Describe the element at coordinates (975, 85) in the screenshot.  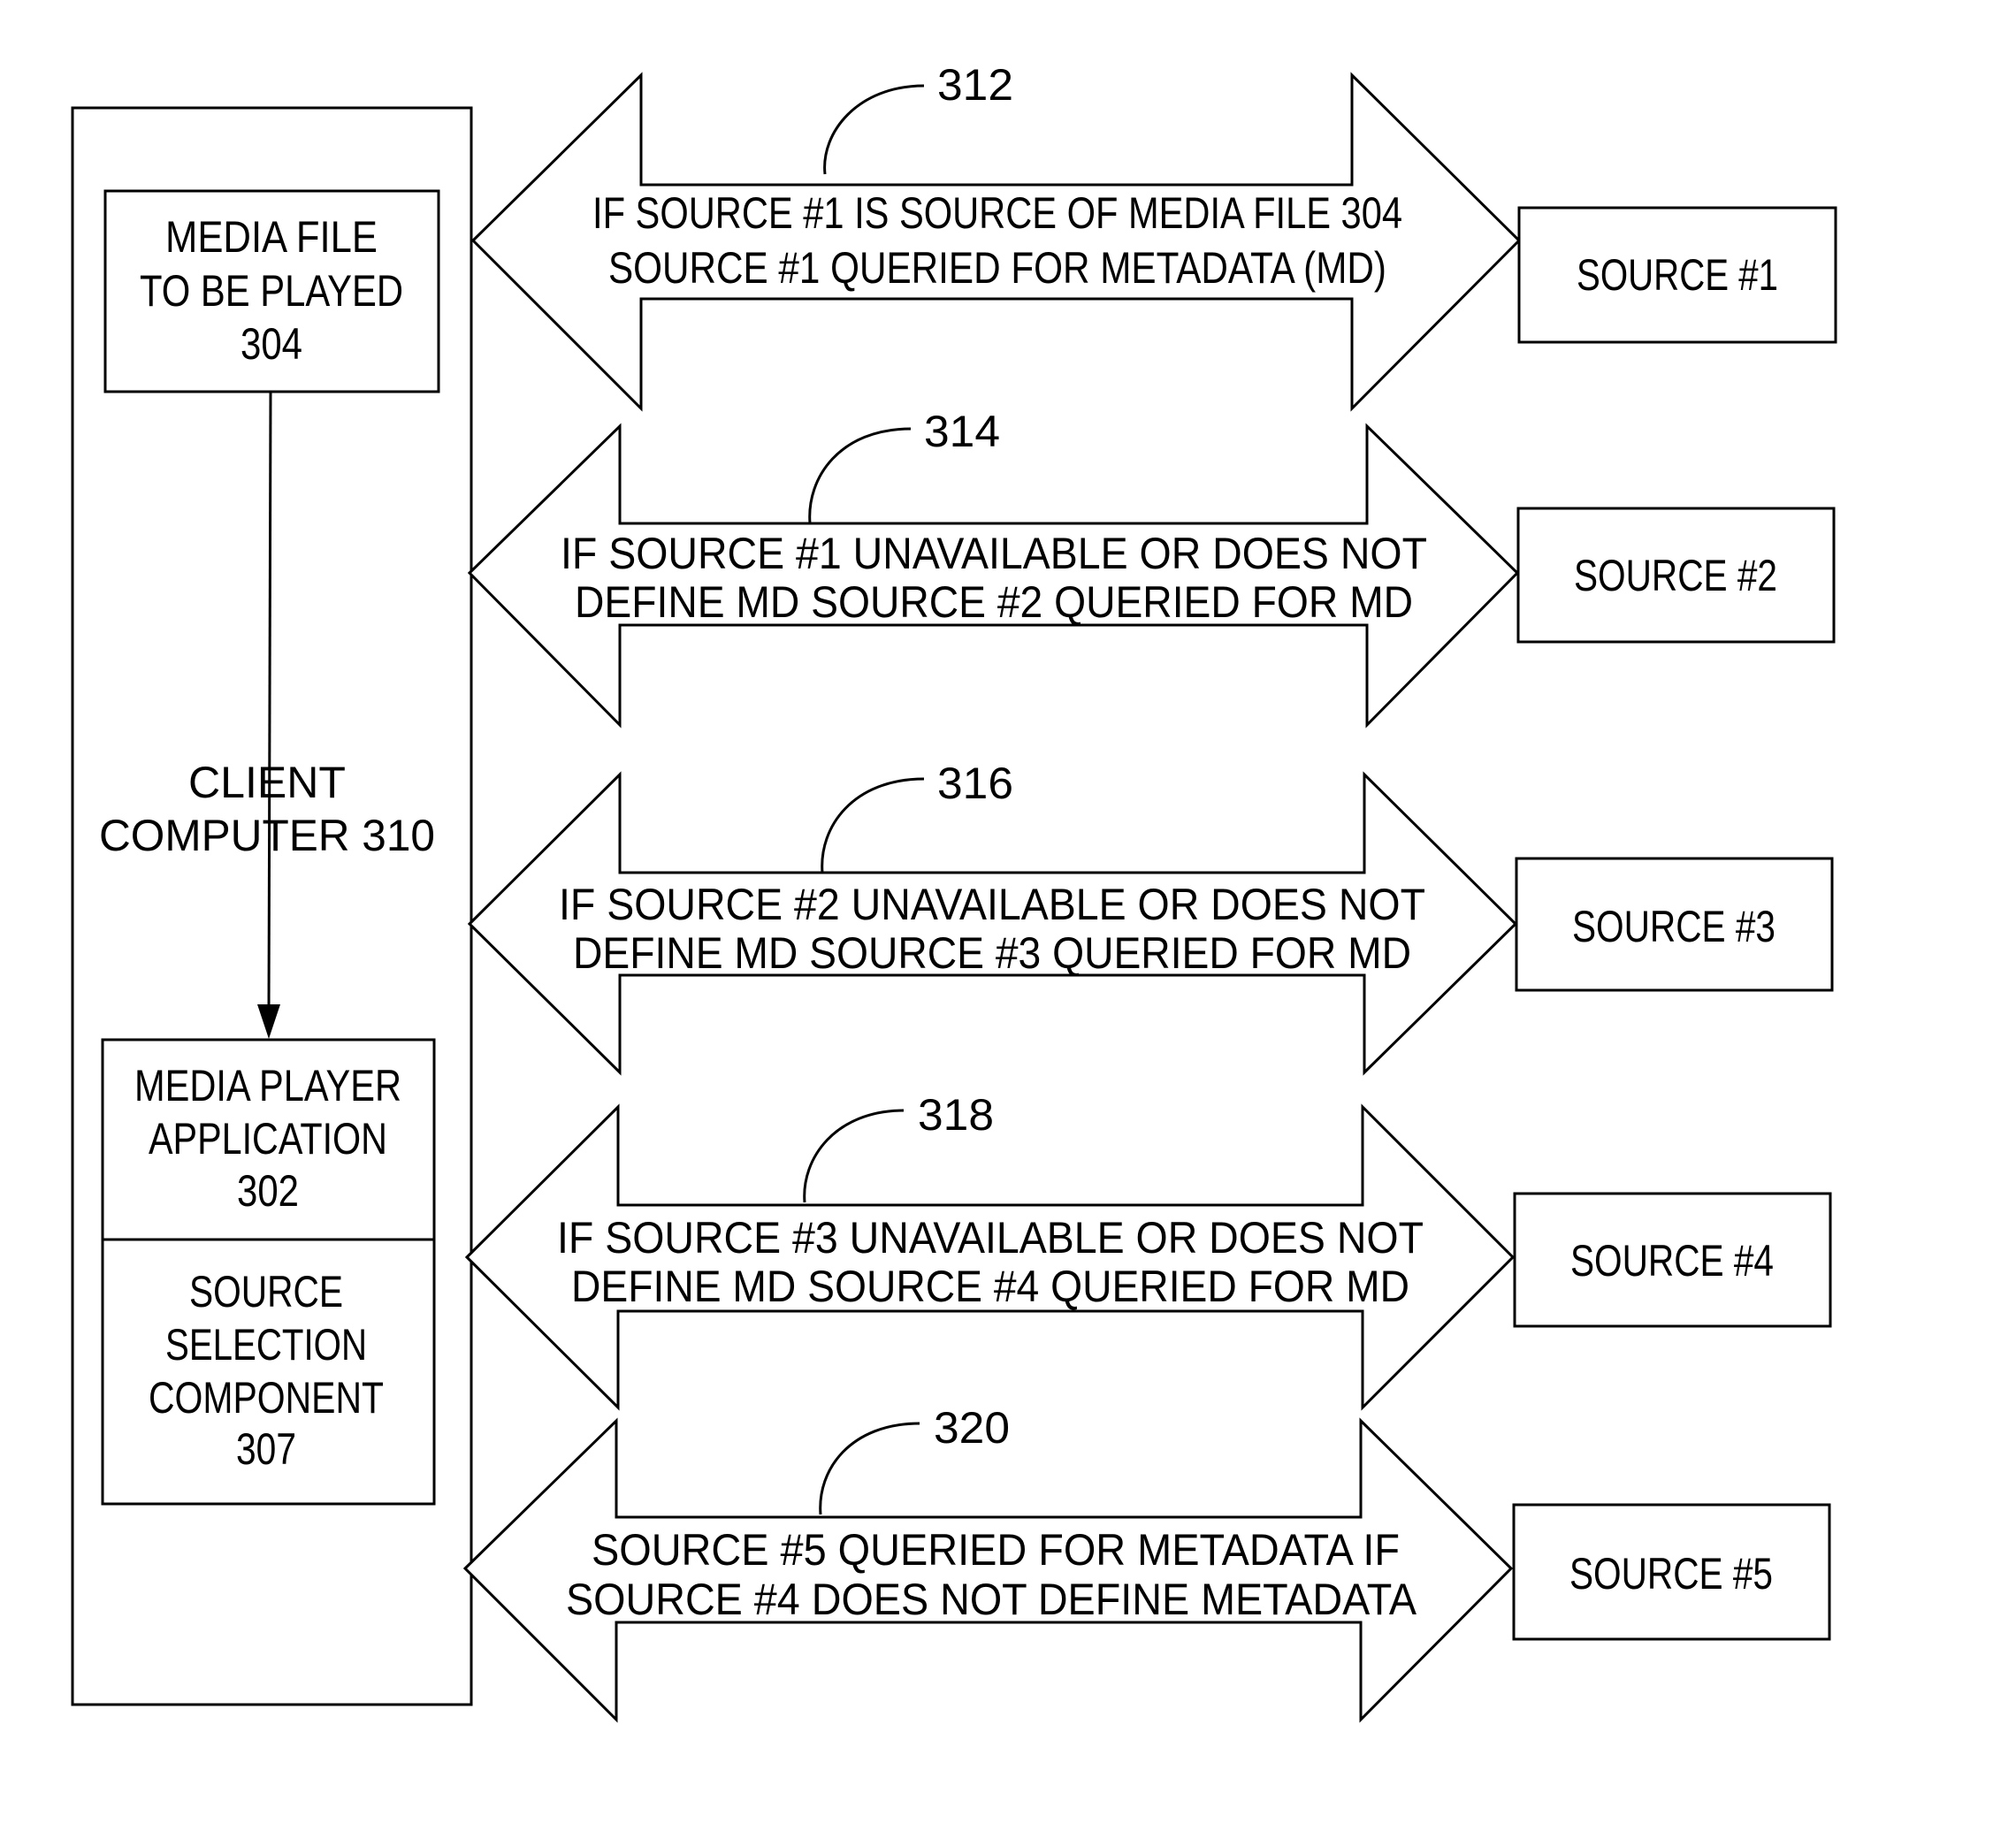
I see `reference-number: 312` at that location.